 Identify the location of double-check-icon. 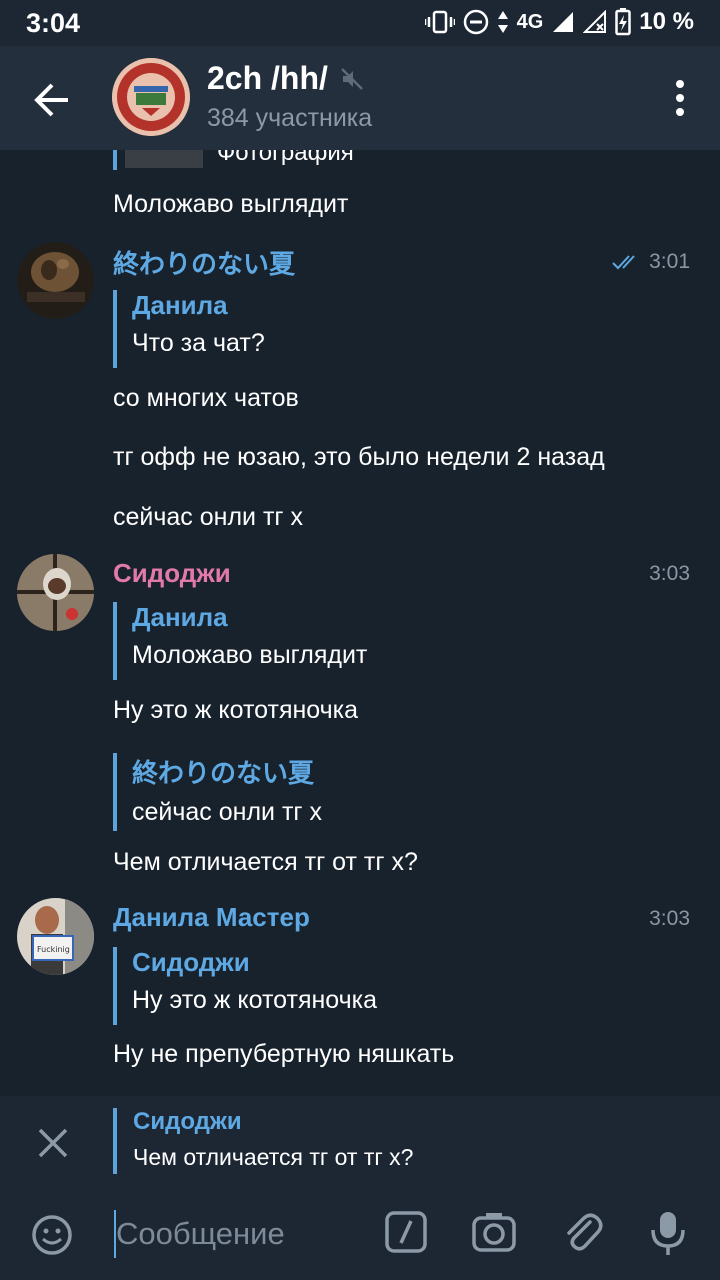
(623, 262).